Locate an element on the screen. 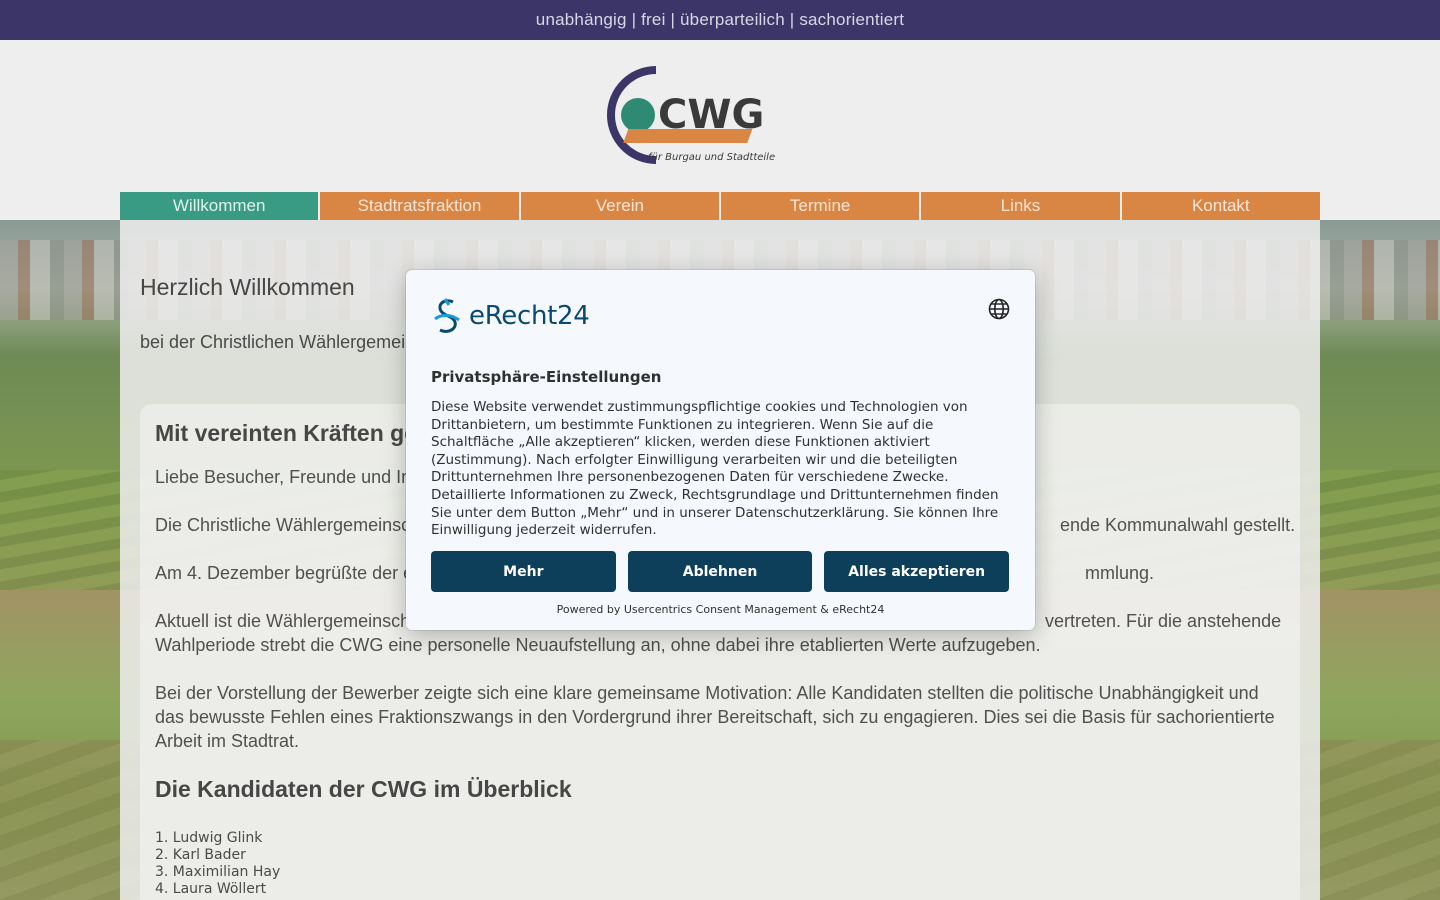 This screenshot has width=1440, height=900. list-item: 4. Laura Wöllert is located at coordinates (211, 889).